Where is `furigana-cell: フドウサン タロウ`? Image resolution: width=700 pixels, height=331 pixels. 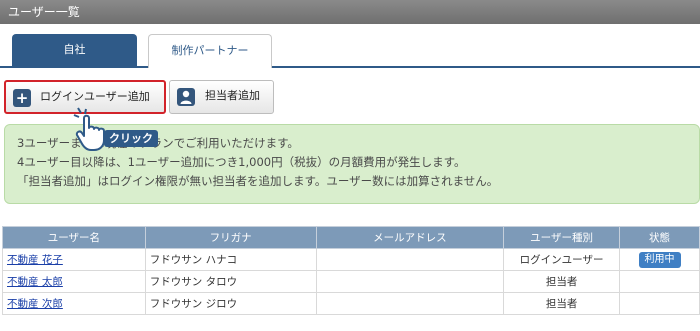
furigana-cell: フドウサン タロウ is located at coordinates (230, 281).